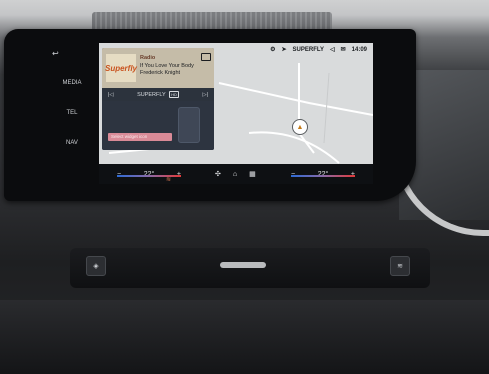  What do you see at coordinates (111, 95) in the screenshot?
I see `previous-track-icon: |◁` at bounding box center [111, 95].